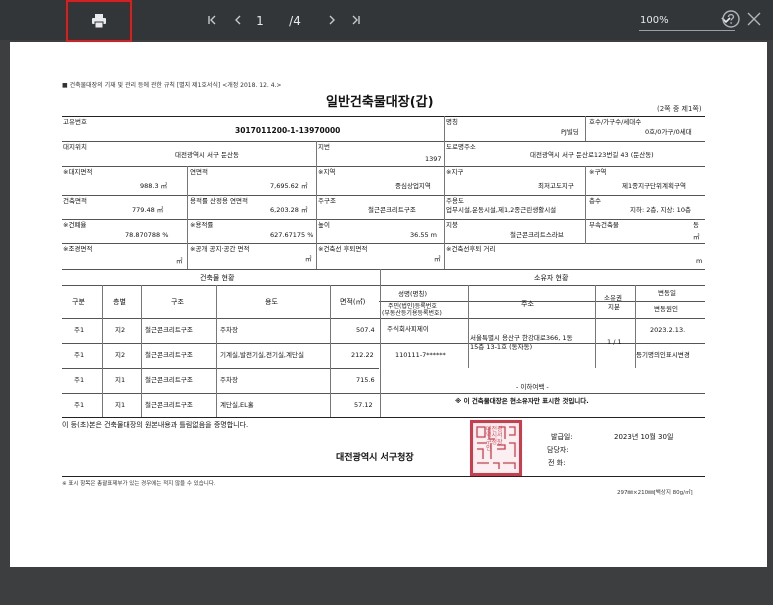 This screenshot has width=773, height=605. I want to click on page-of-label: (2쪽 중 제1쪽), so click(679, 109).